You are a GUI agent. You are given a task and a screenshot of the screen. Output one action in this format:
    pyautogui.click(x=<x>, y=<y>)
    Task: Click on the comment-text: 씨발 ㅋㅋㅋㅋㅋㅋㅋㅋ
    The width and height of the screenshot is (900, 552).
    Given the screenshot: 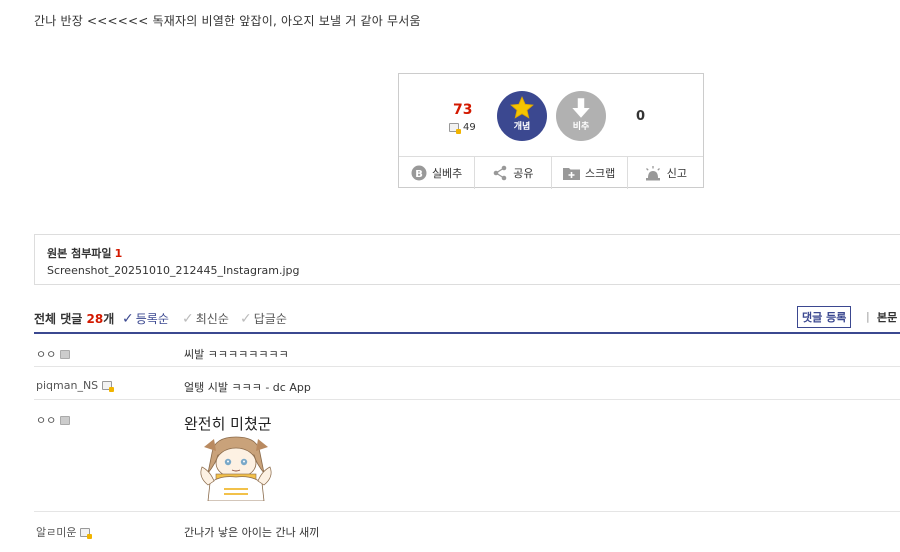 What is the action you would take?
    pyautogui.click(x=236, y=354)
    